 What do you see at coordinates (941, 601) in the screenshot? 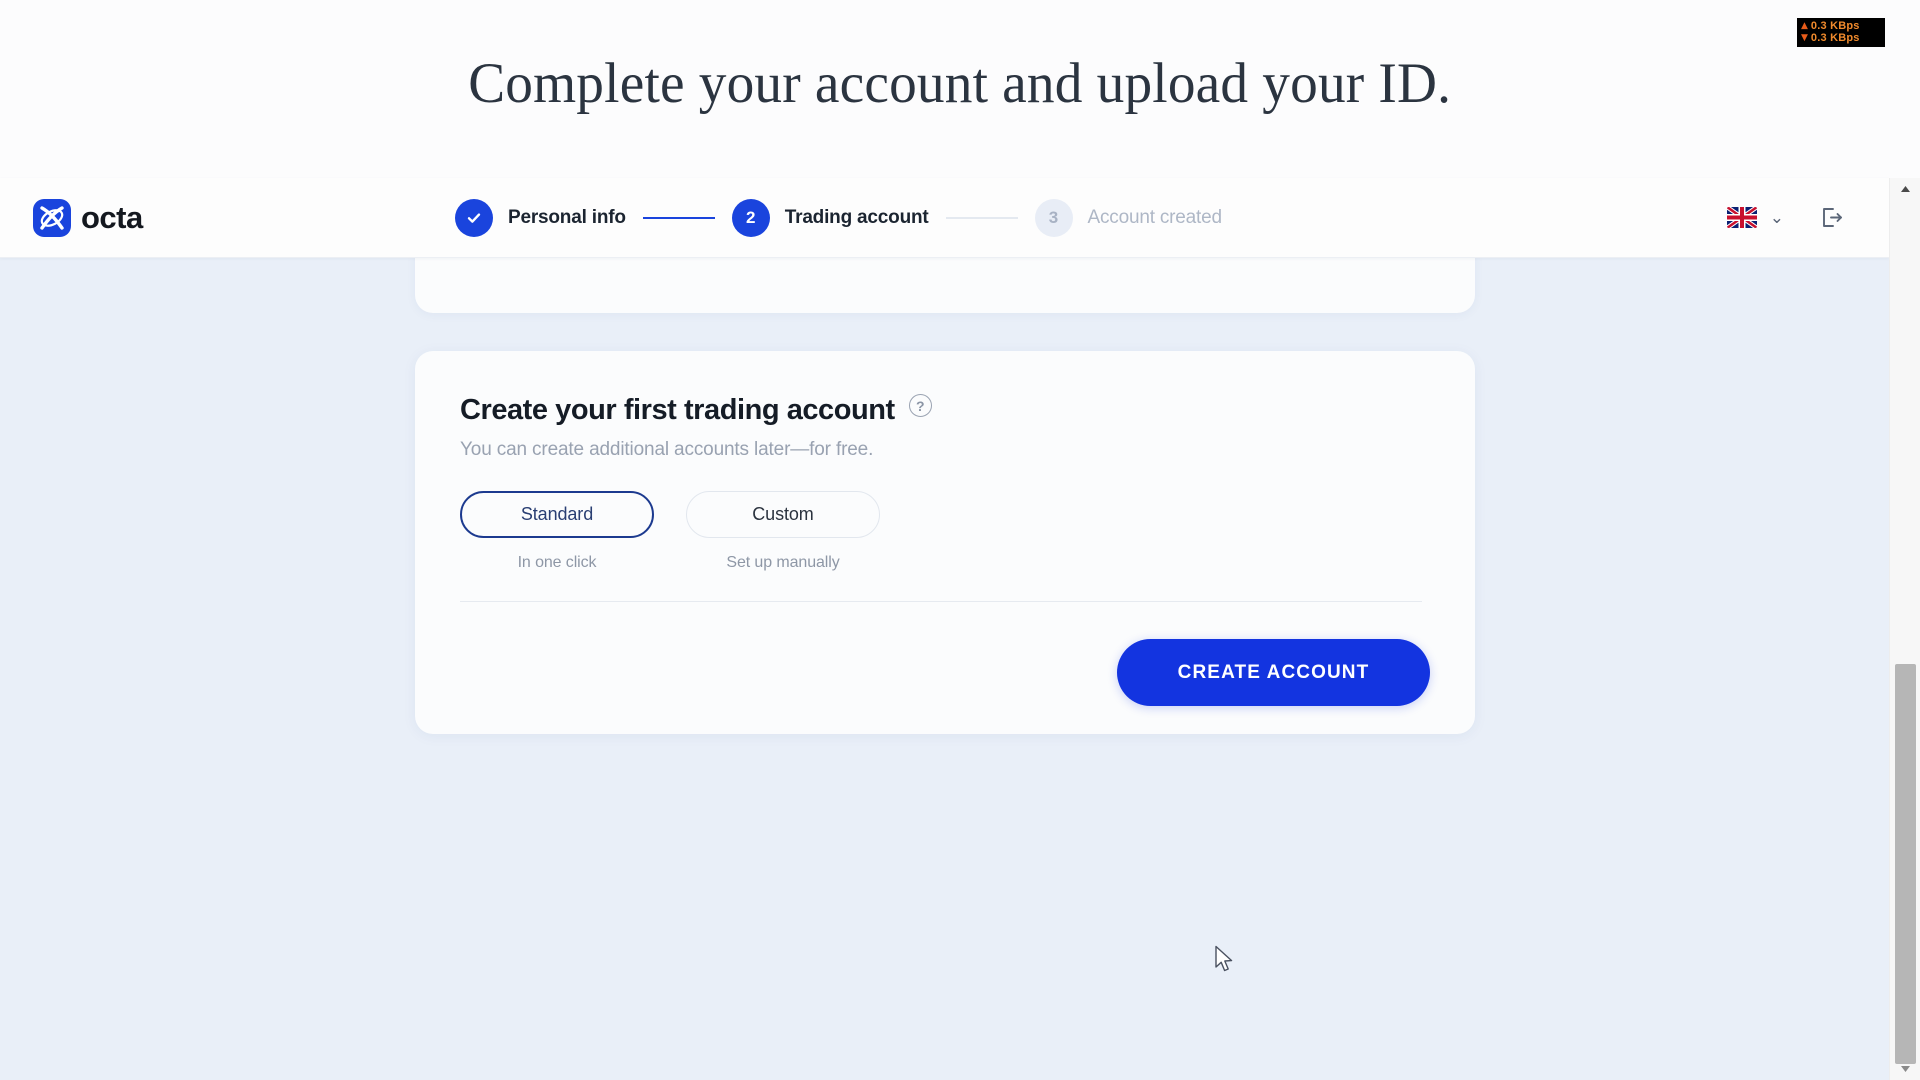
I see `card-divider` at bounding box center [941, 601].